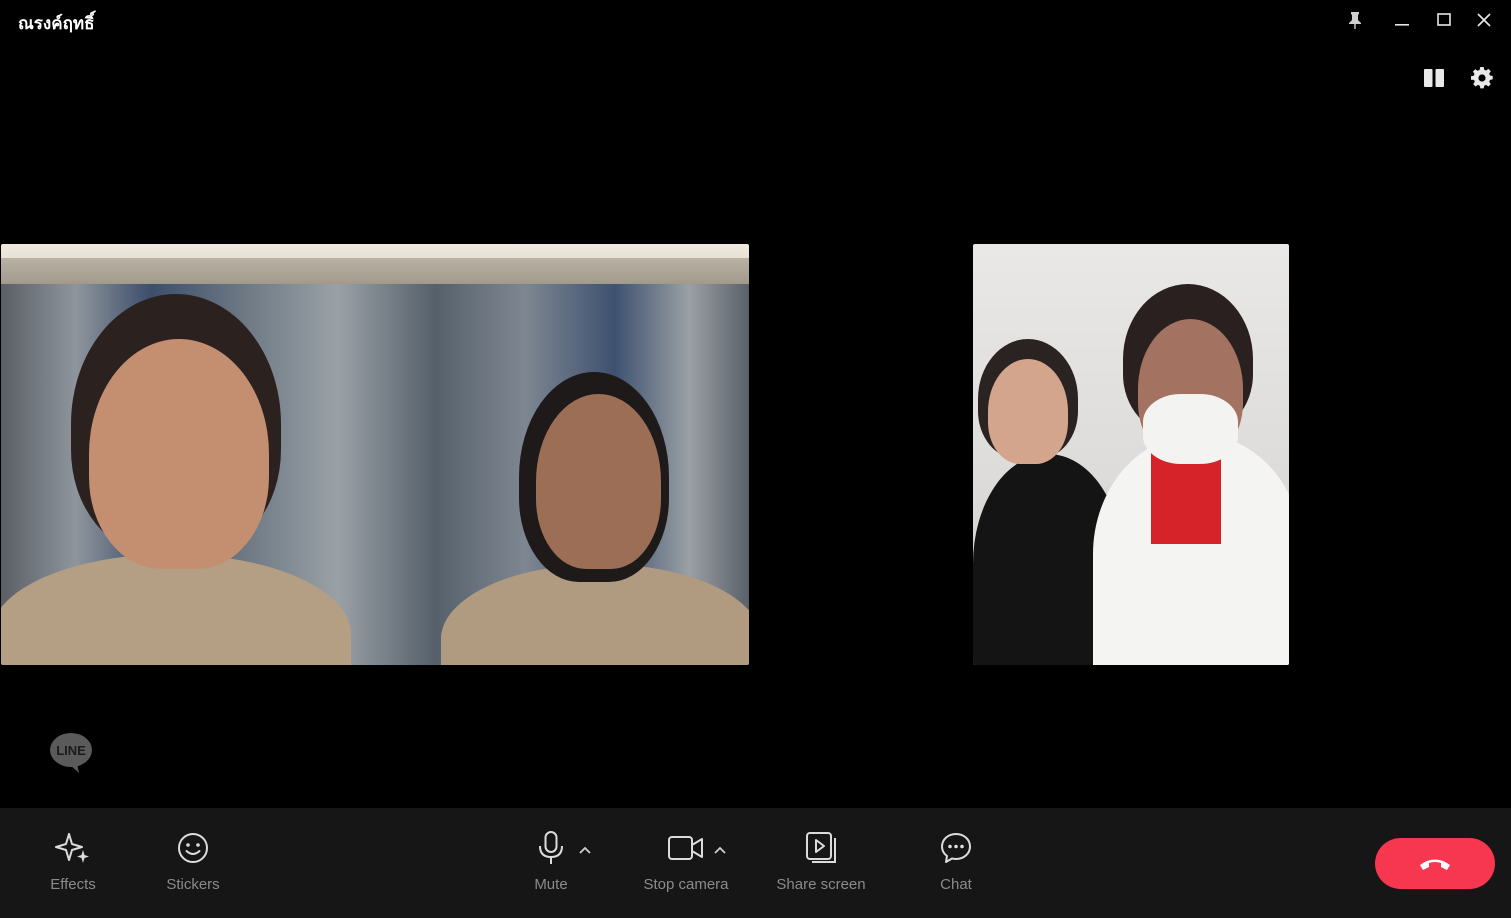  What do you see at coordinates (686, 848) in the screenshot?
I see `video-camera-icon` at bounding box center [686, 848].